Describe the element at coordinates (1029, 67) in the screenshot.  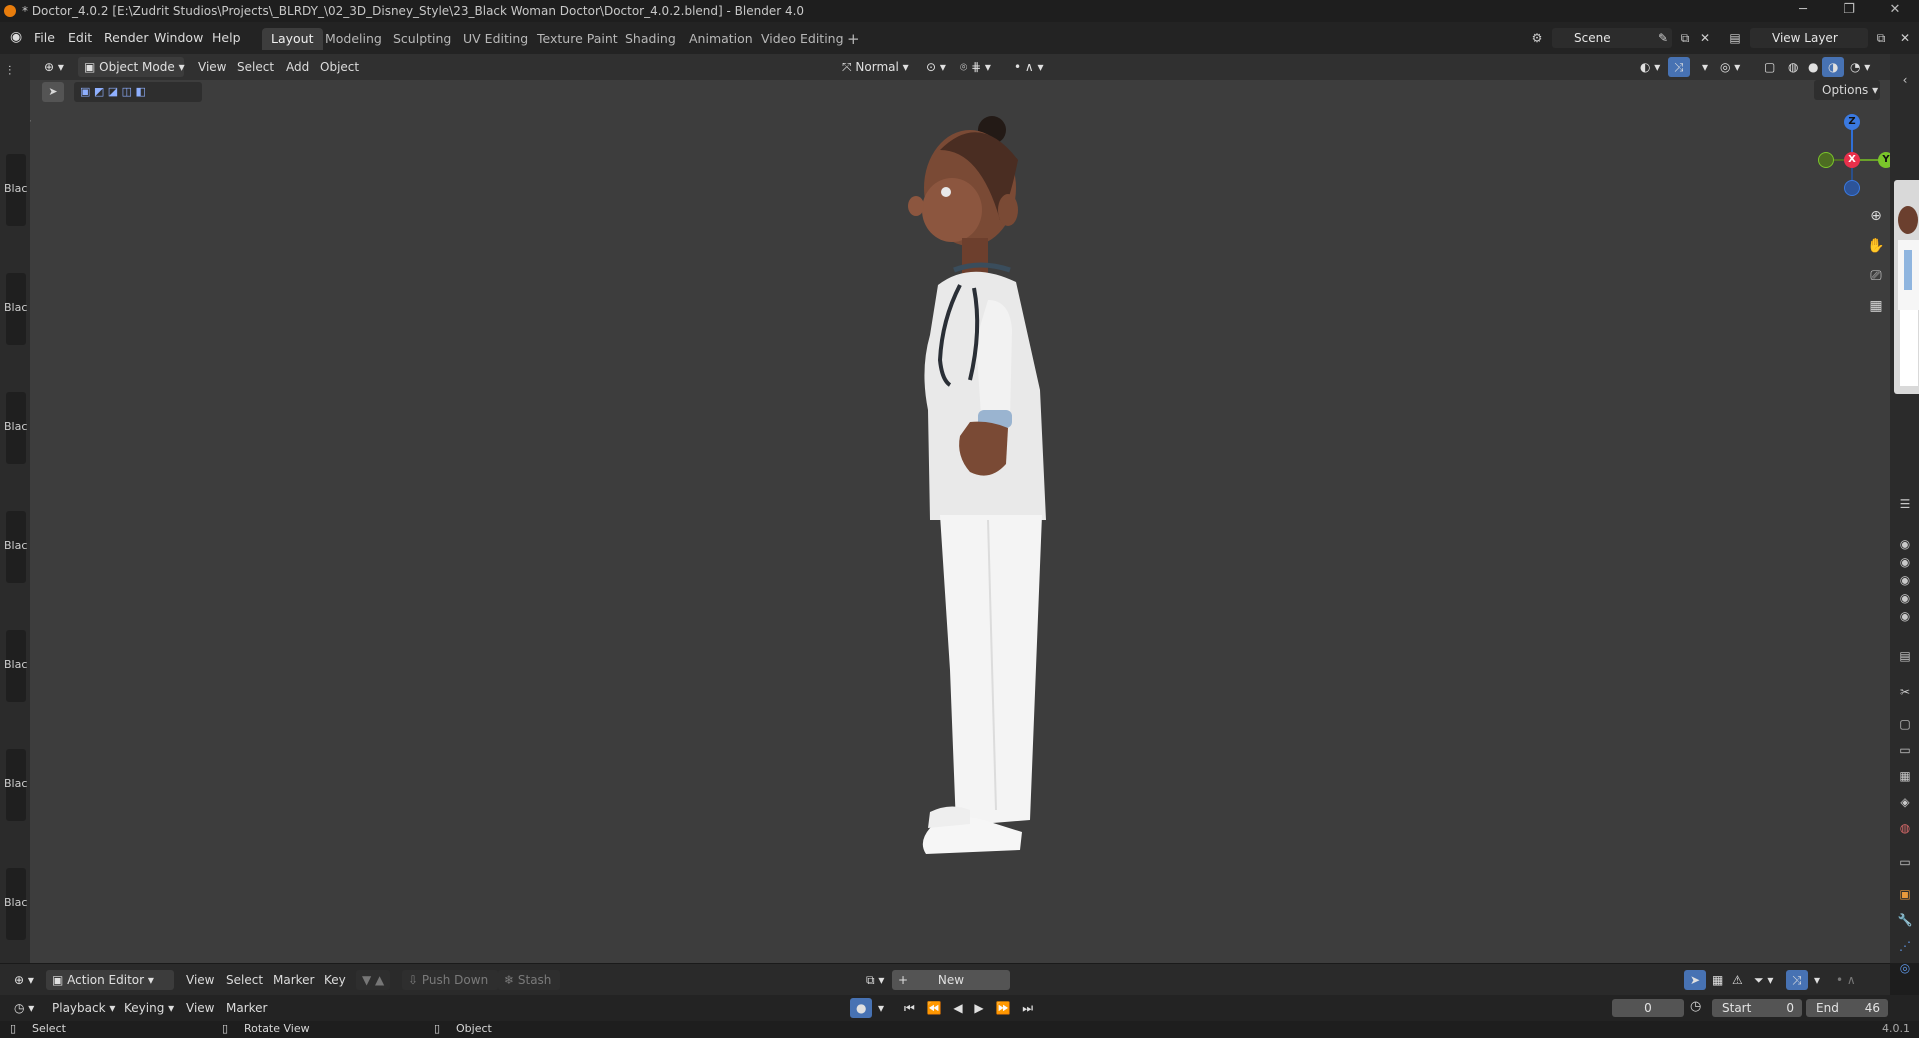
I see `proportional-edit-icon: • ∧ ▾` at that location.